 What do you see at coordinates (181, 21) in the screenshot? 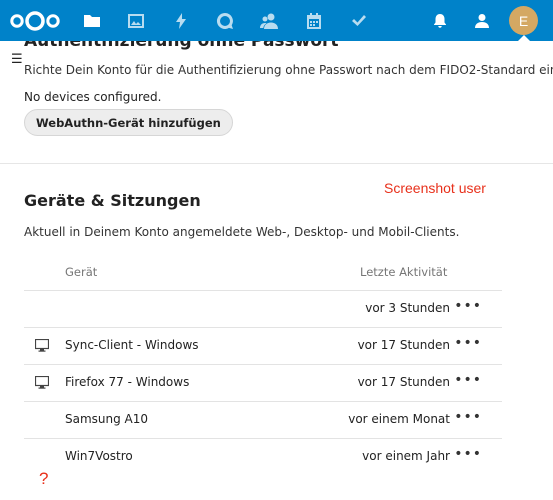
I see `activity-icon` at bounding box center [181, 21].